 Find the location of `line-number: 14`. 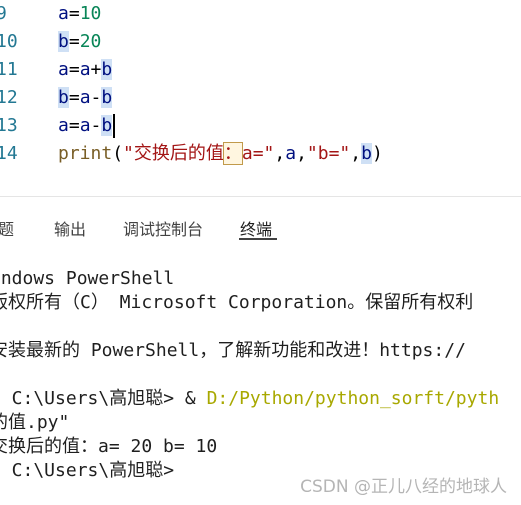

line-number: 14 is located at coordinates (9, 153).